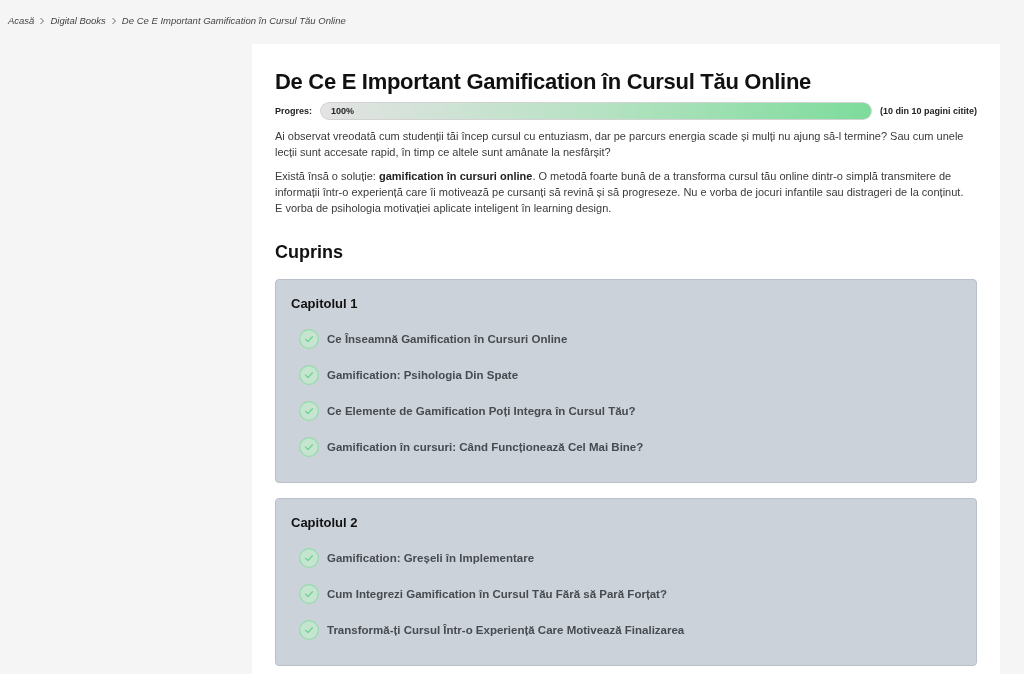 The width and height of the screenshot is (1024, 674). What do you see at coordinates (21, 20) in the screenshot?
I see `breadcrumb-link: Acasă` at bounding box center [21, 20].